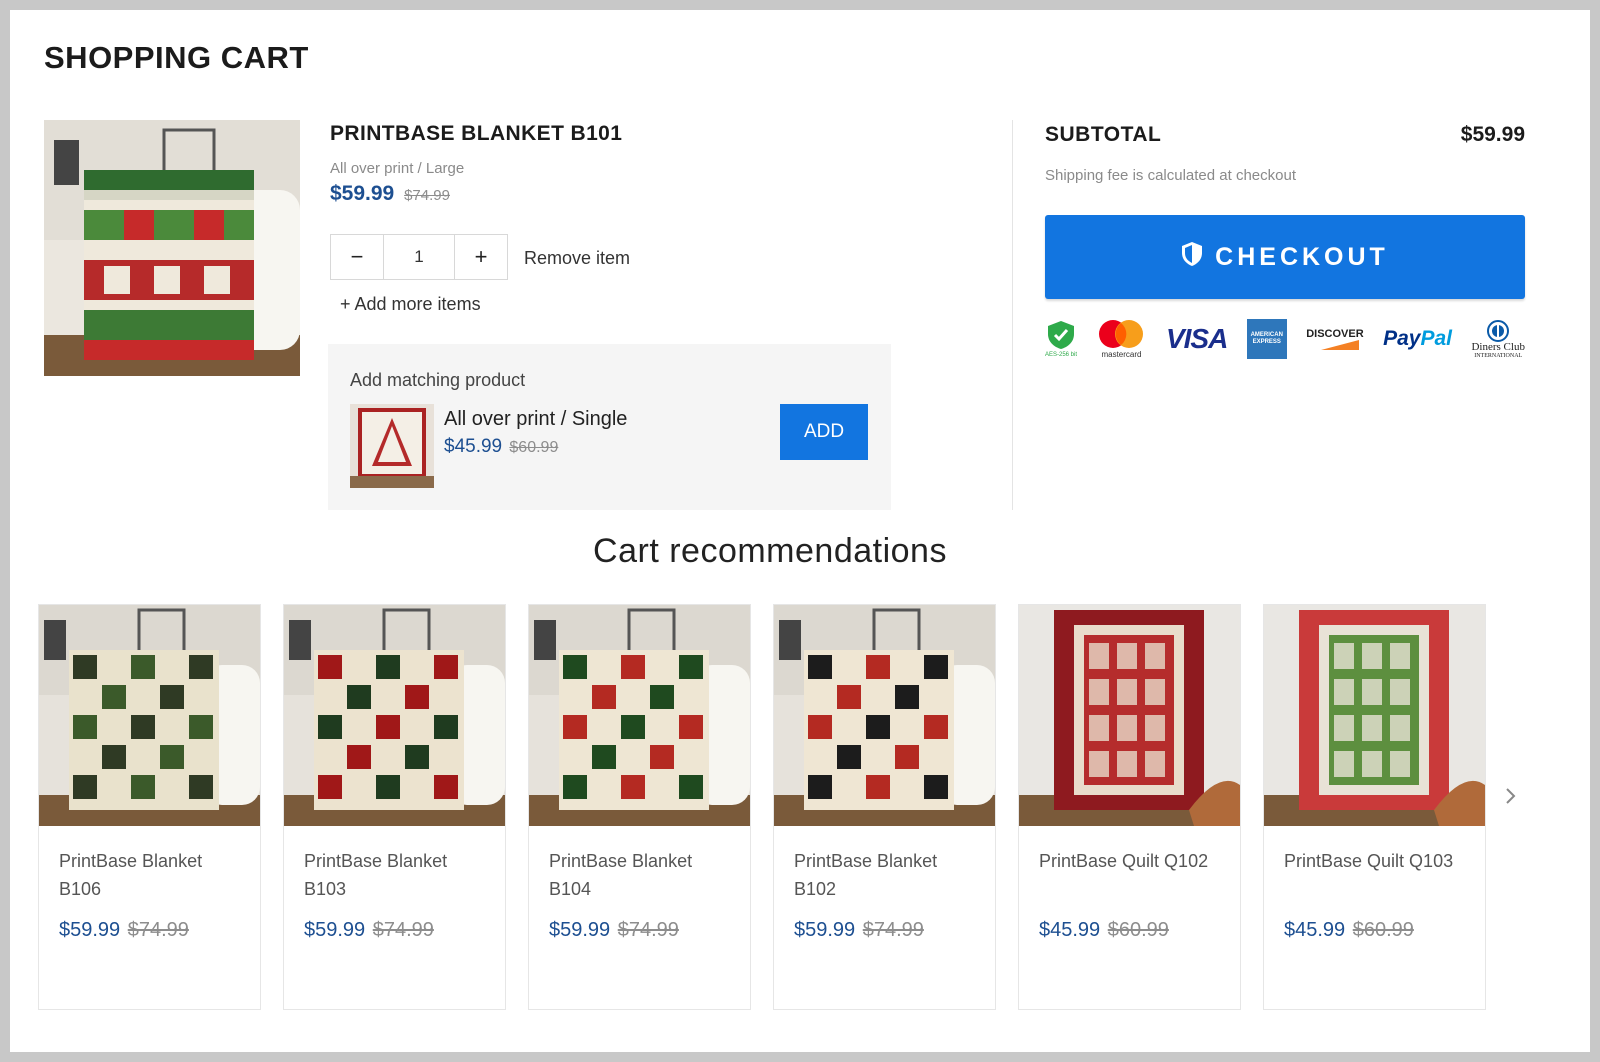 The width and height of the screenshot is (1600, 1062). I want to click on diners-club-logo: Diners Club INTERNATIONAL, so click(1498, 339).